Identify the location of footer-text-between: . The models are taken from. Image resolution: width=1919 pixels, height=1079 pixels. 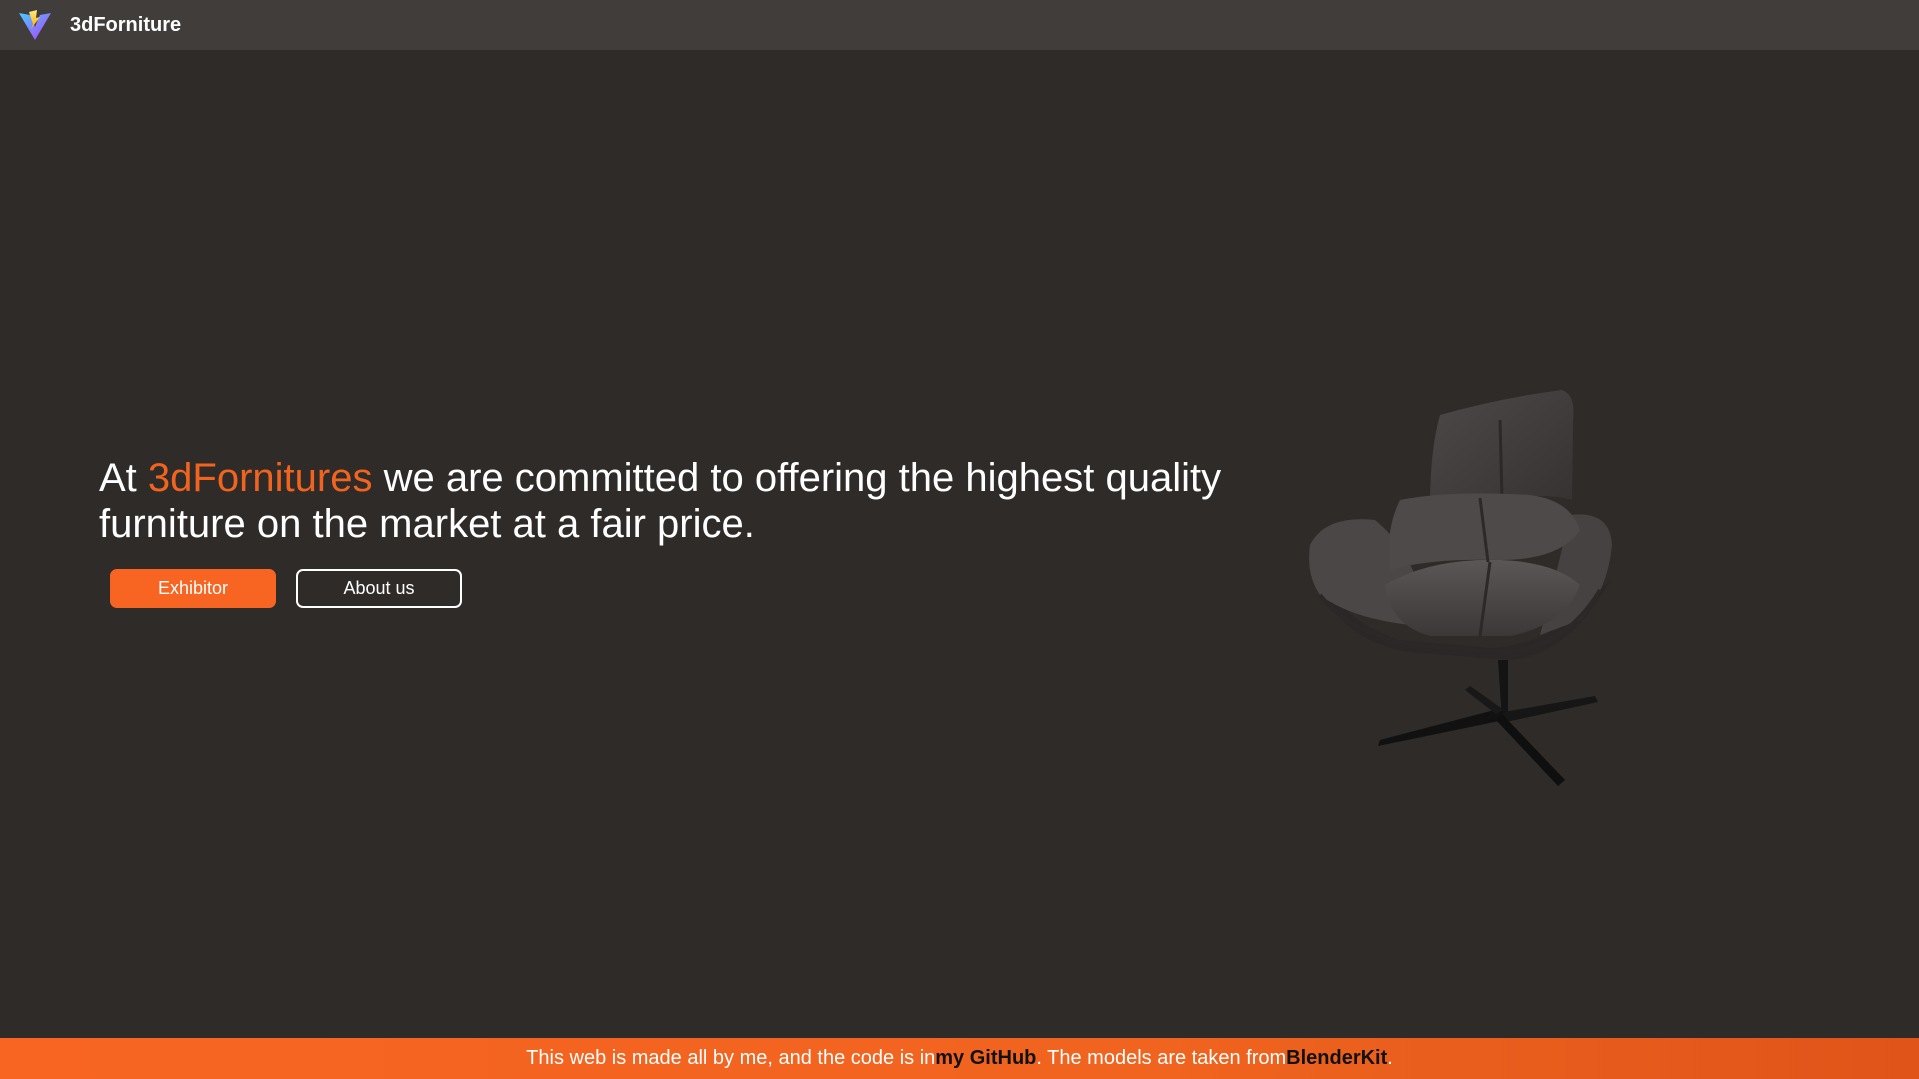
(1161, 1058).